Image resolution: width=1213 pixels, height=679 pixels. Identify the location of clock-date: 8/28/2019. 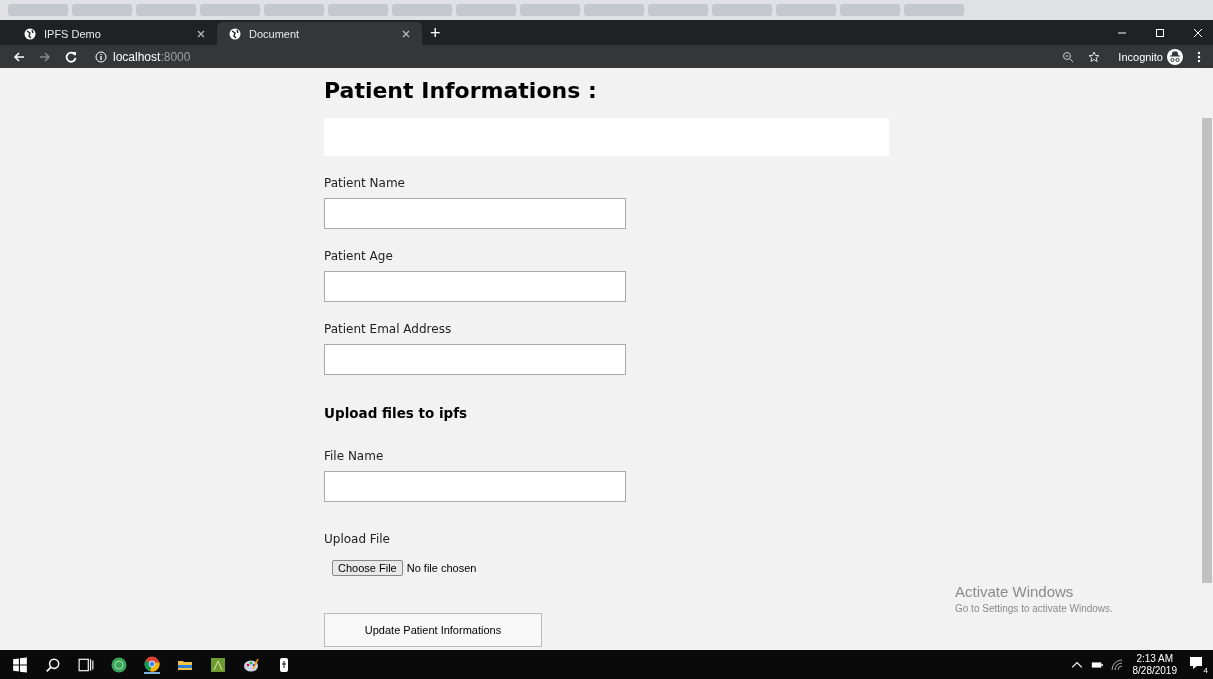
(1154, 670).